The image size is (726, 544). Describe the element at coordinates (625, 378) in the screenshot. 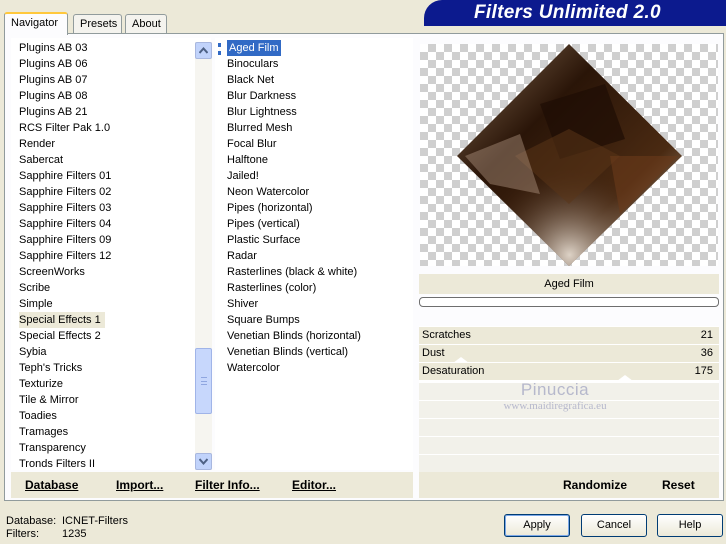

I see `slider-indicator` at that location.